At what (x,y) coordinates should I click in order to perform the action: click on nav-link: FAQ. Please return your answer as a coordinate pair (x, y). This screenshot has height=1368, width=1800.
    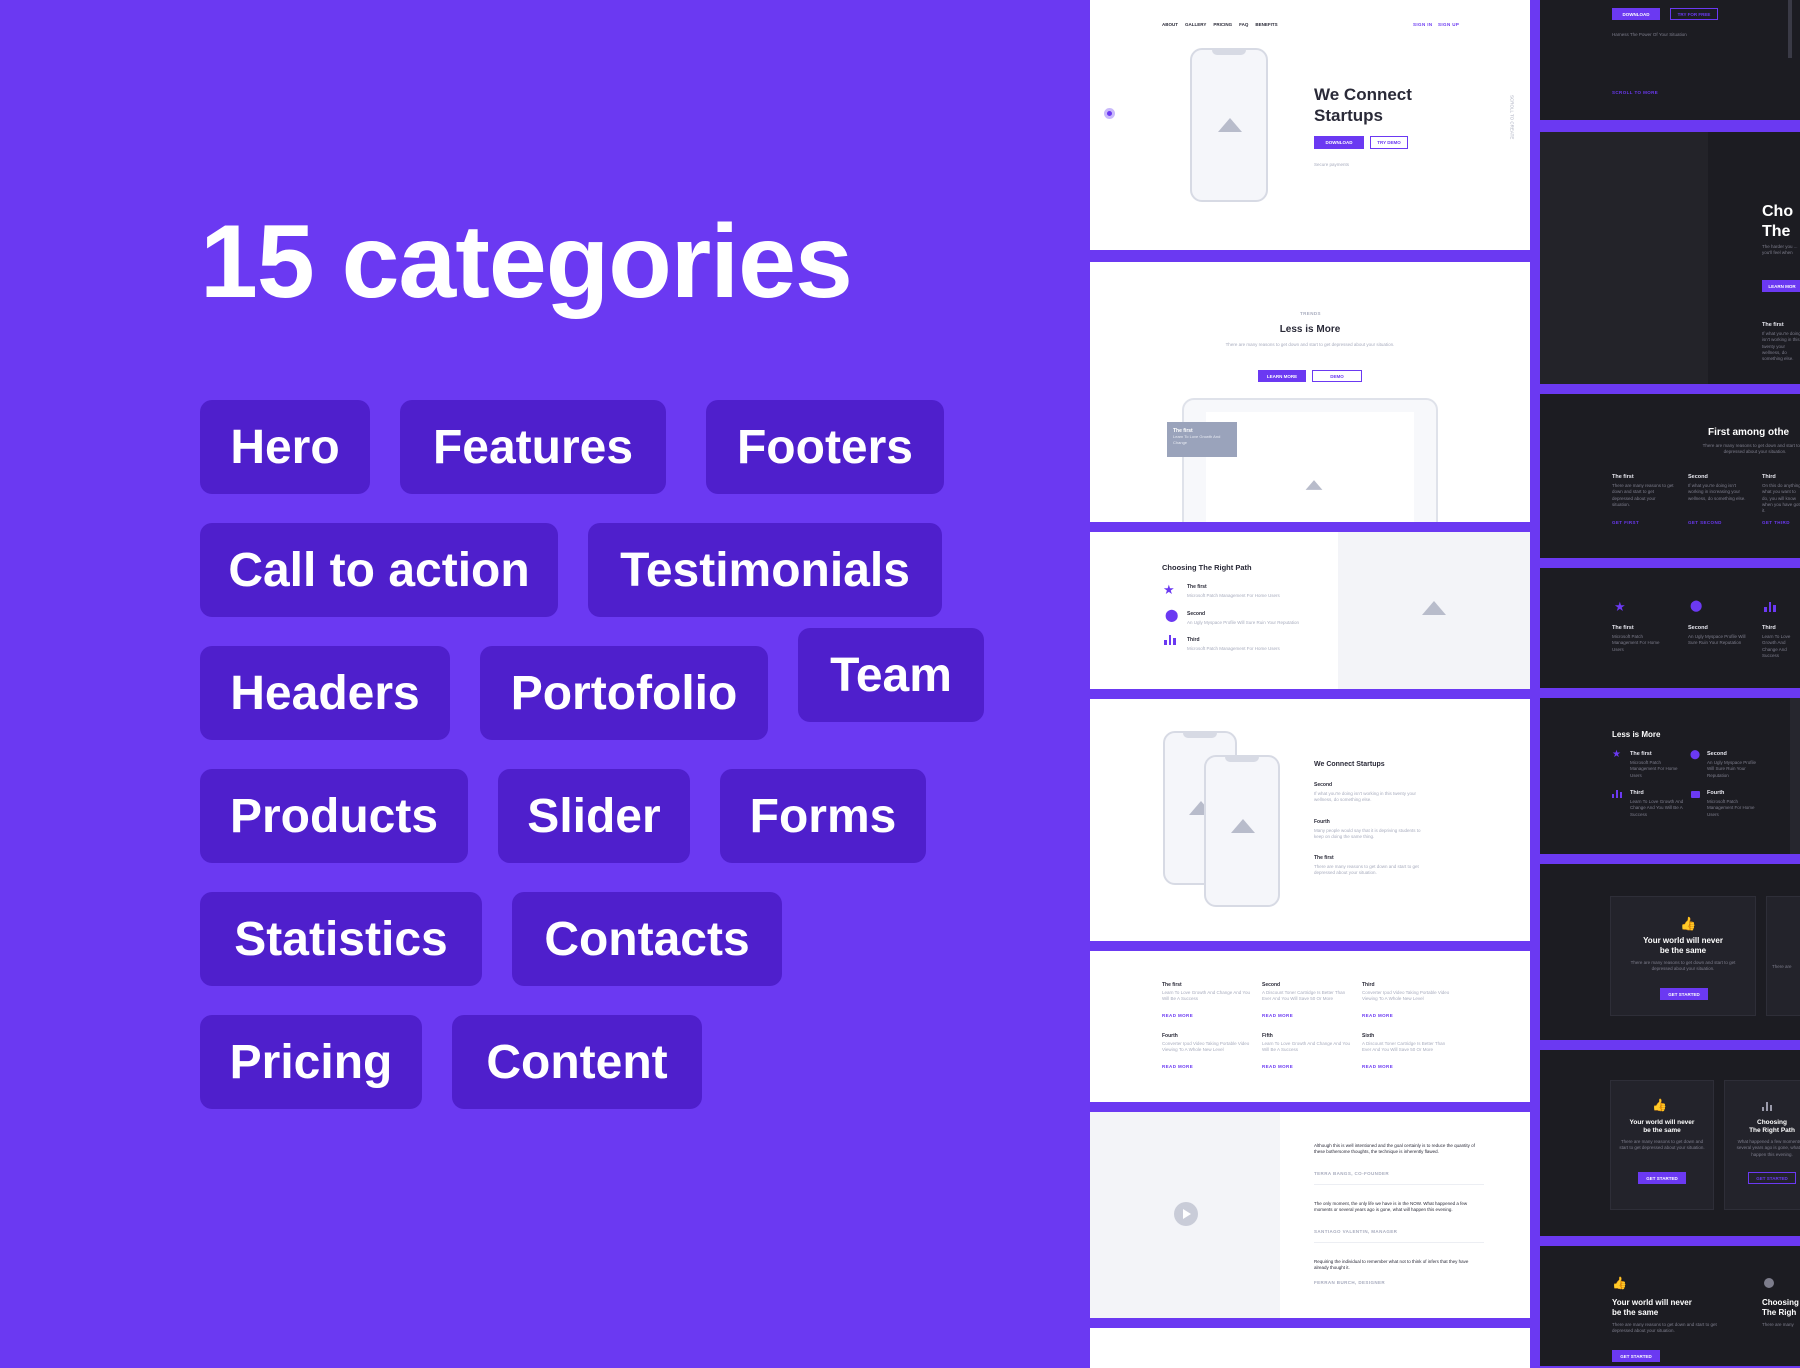
    Looking at the image, I should click on (1243, 24).